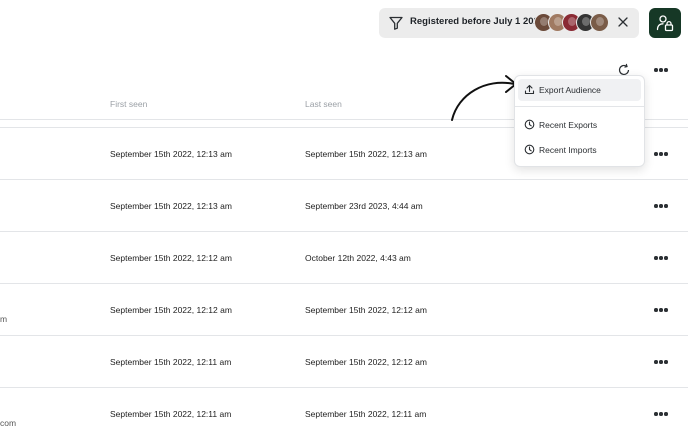  I want to click on table-more-button, so click(661, 70).